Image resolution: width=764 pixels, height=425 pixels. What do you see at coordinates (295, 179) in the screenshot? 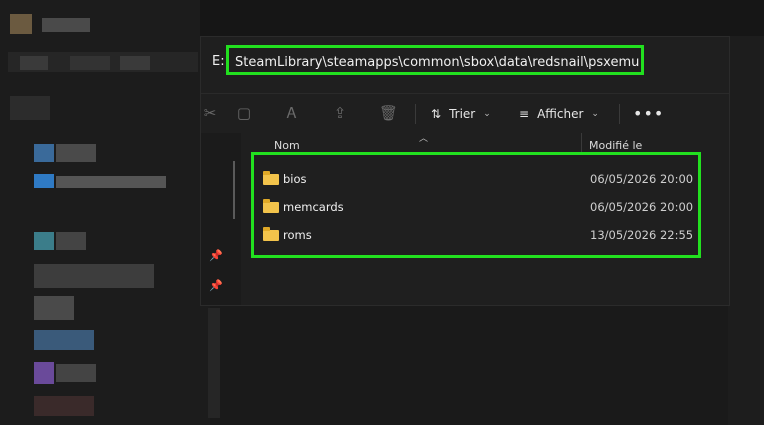
I see `file-name: bios` at bounding box center [295, 179].